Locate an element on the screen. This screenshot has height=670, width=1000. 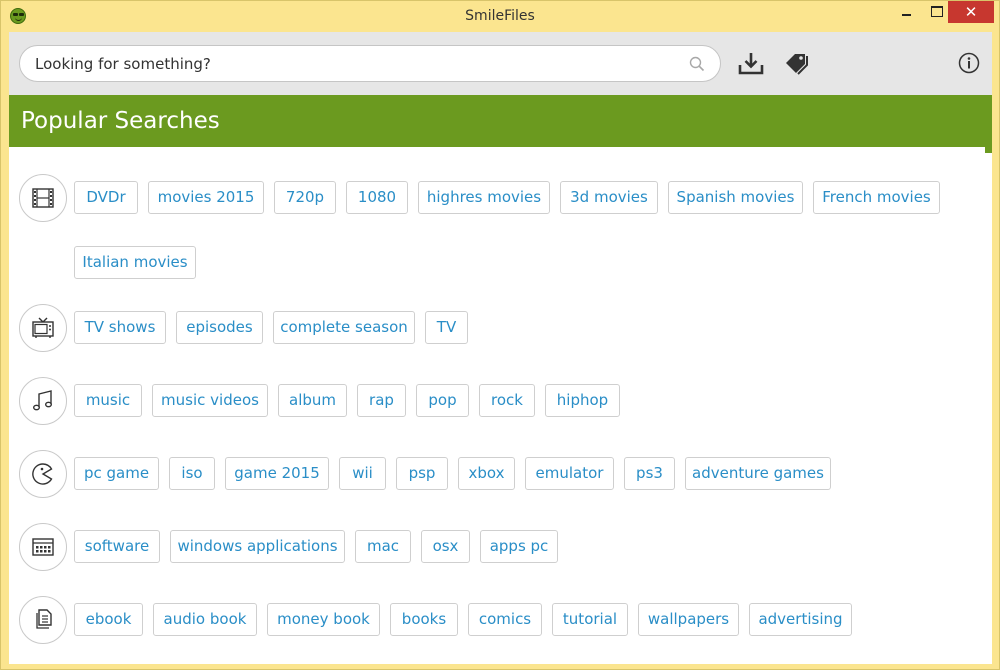
tags-icon is located at coordinates (797, 64).